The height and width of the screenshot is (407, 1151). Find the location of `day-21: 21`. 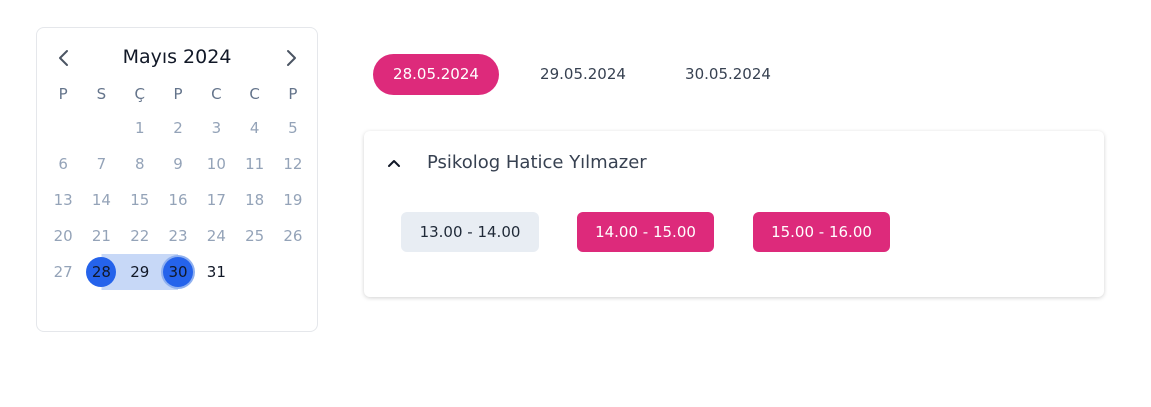

day-21: 21 is located at coordinates (101, 236).